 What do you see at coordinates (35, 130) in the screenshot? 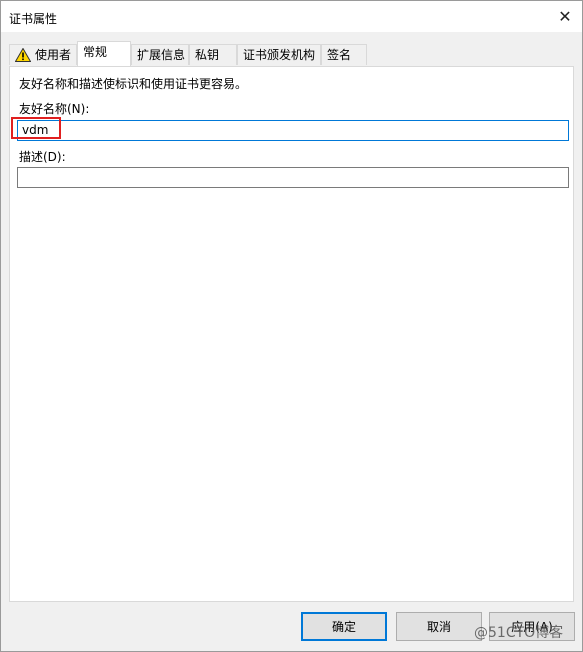
I see `friendly-name-value: vdm` at bounding box center [35, 130].